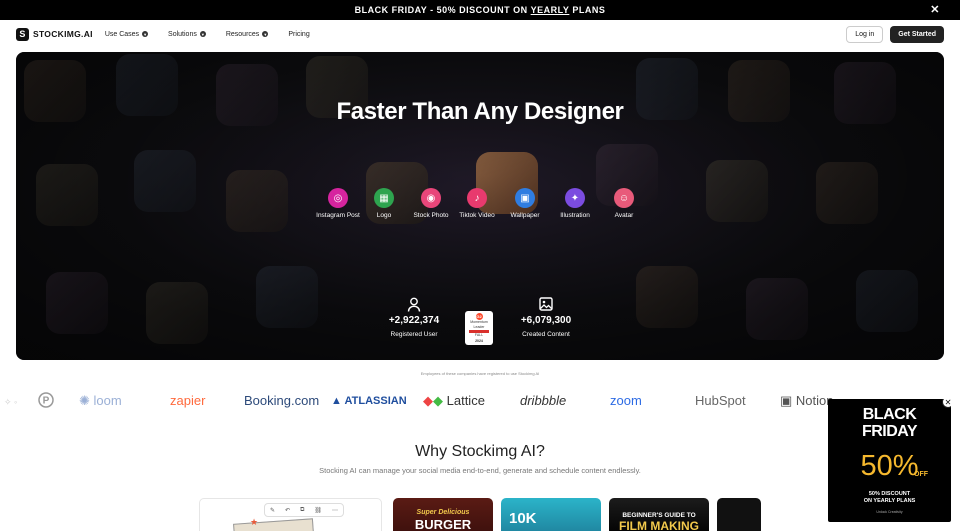  What do you see at coordinates (865, 34) in the screenshot?
I see `login-button: Log in` at bounding box center [865, 34].